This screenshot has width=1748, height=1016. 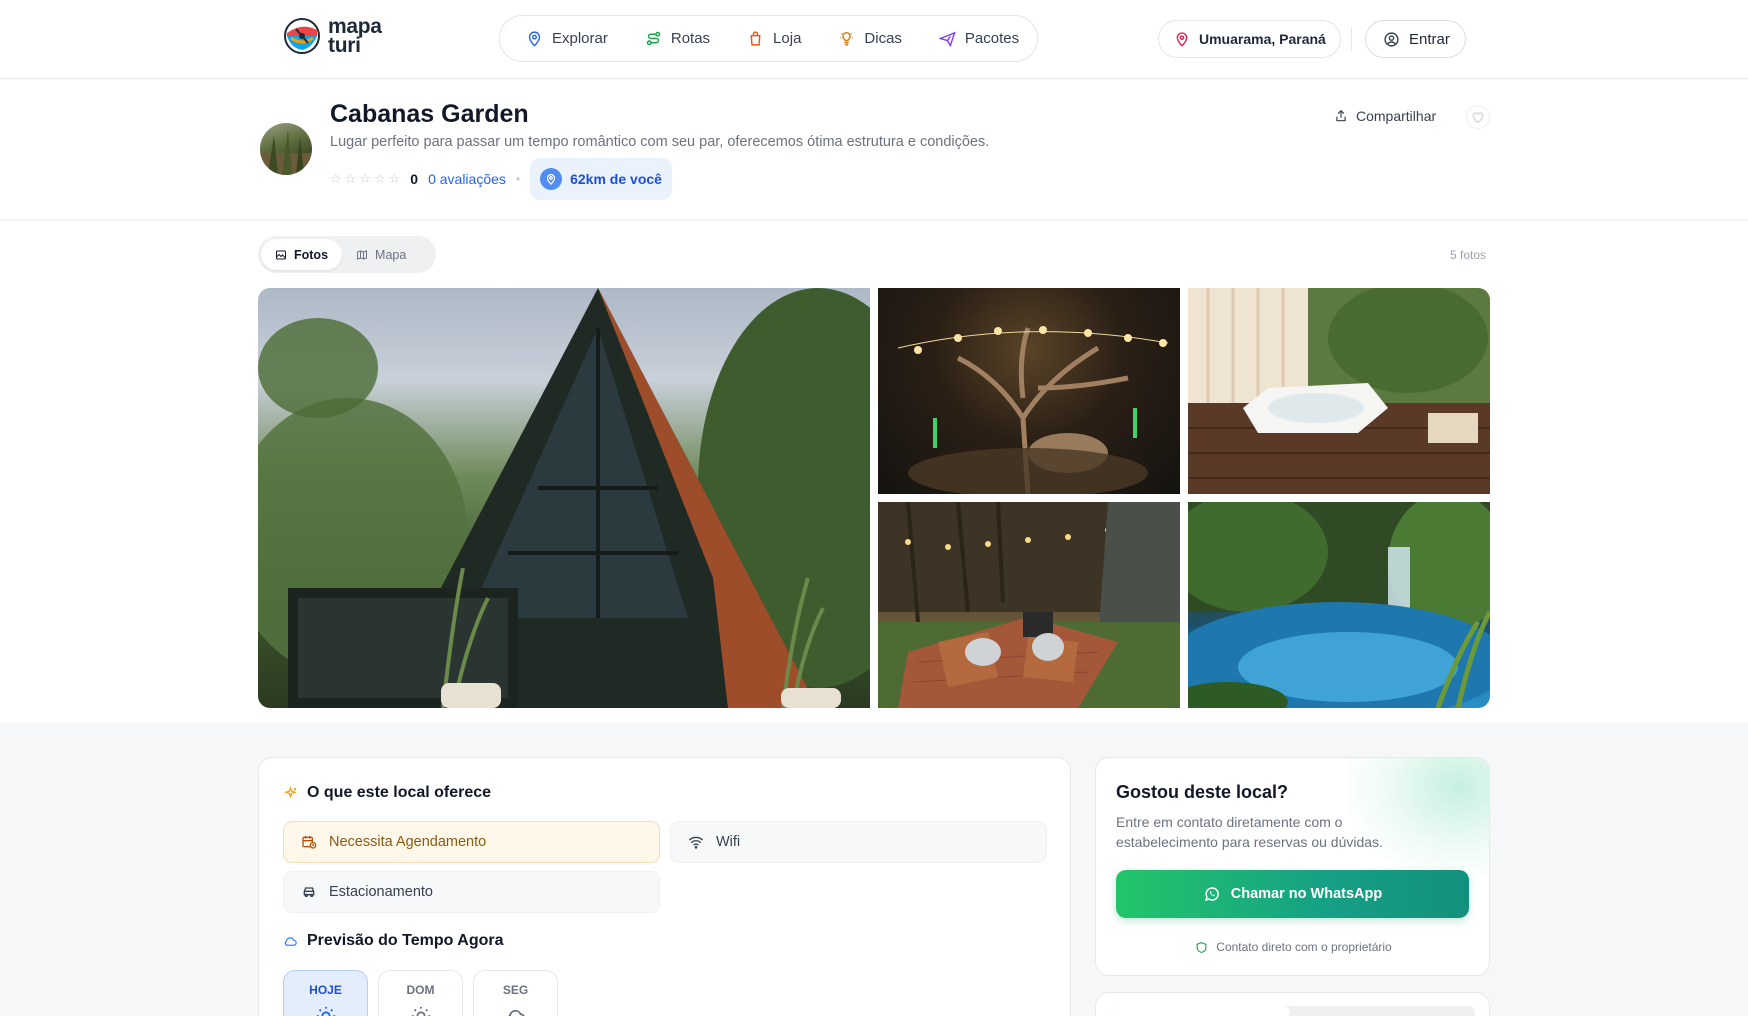 I want to click on user-circle-icon, so click(x=1391, y=39).